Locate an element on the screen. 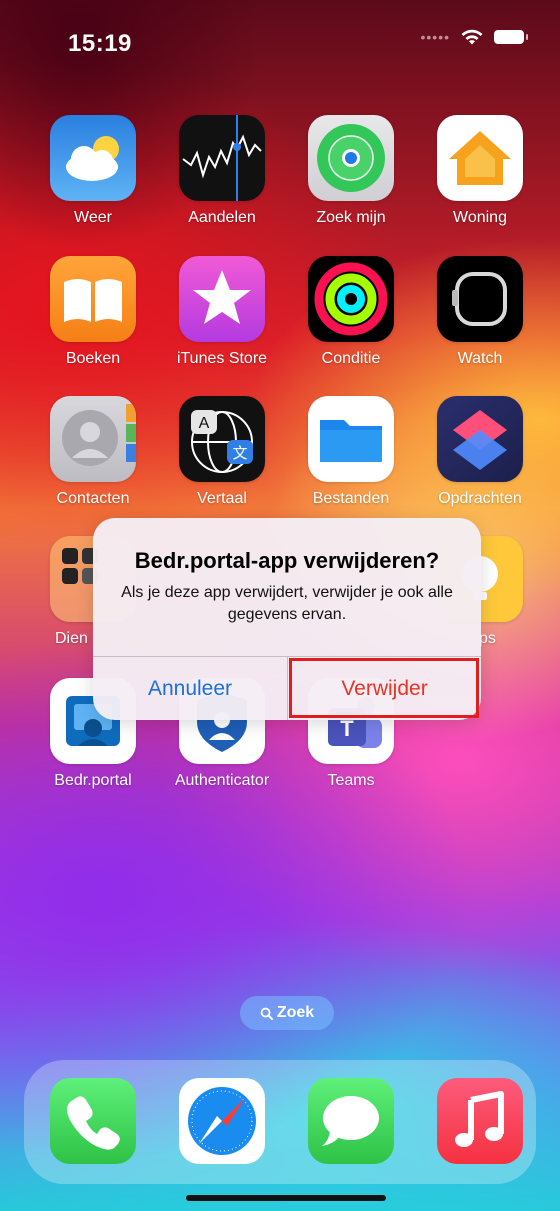 This screenshot has height=1211, width=560. search-icon is located at coordinates (266, 1013).